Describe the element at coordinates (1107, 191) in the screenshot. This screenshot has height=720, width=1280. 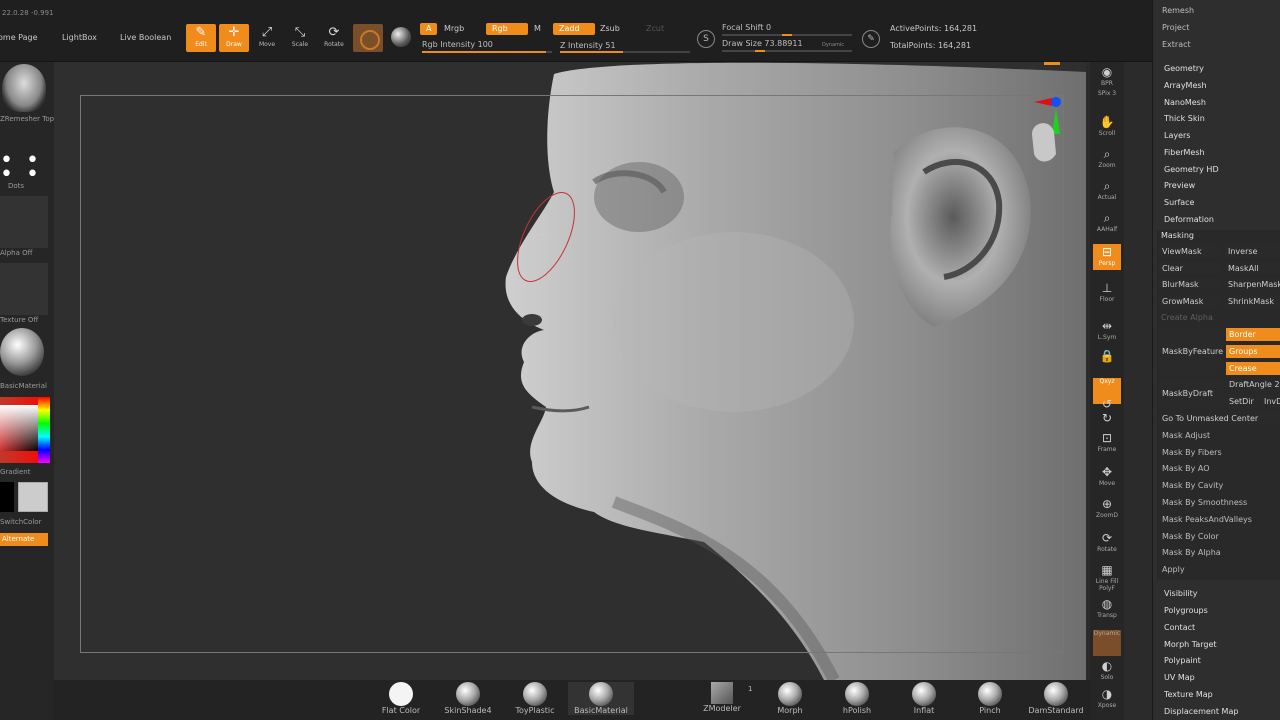
I see `shelf-button-4: ⌕ Actual` at that location.